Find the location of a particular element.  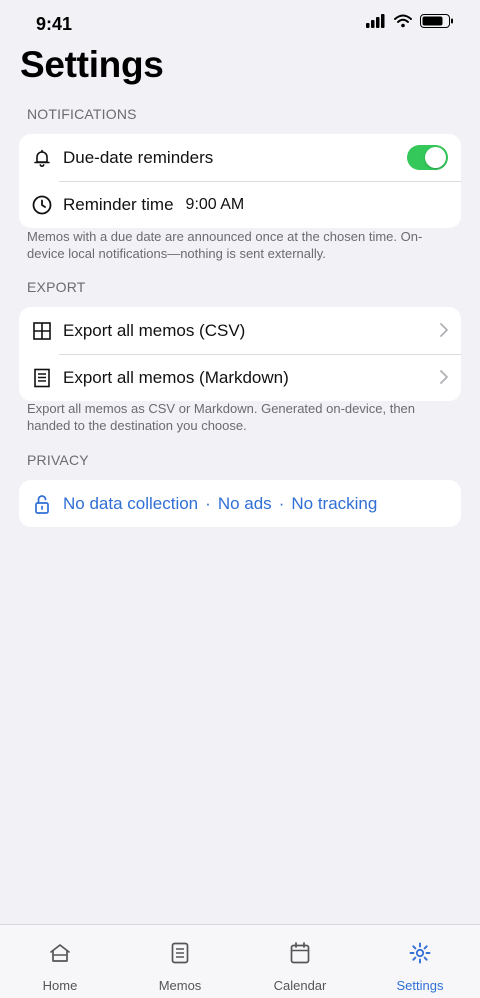

status-icons is located at coordinates (410, 21).